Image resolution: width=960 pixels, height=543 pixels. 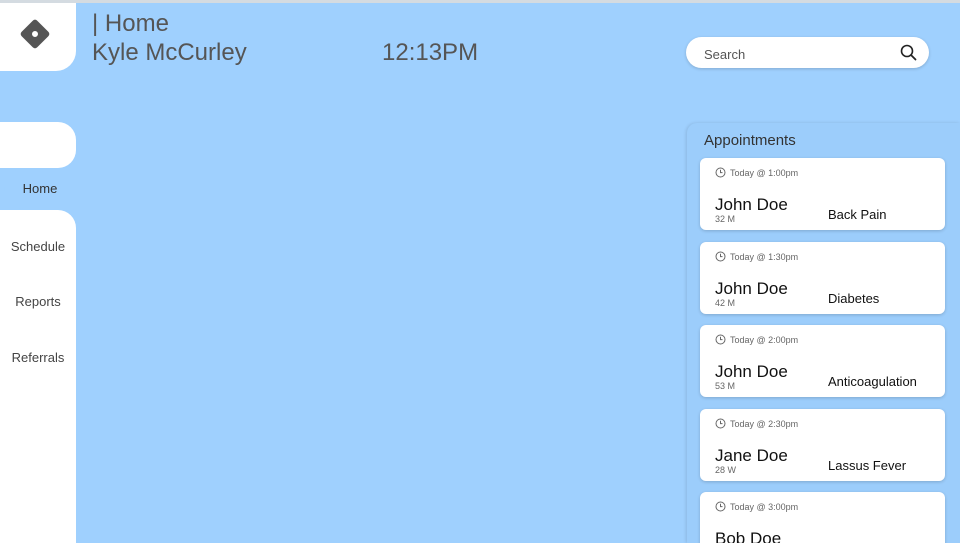 What do you see at coordinates (794, 54) in the screenshot?
I see `search-input` at bounding box center [794, 54].